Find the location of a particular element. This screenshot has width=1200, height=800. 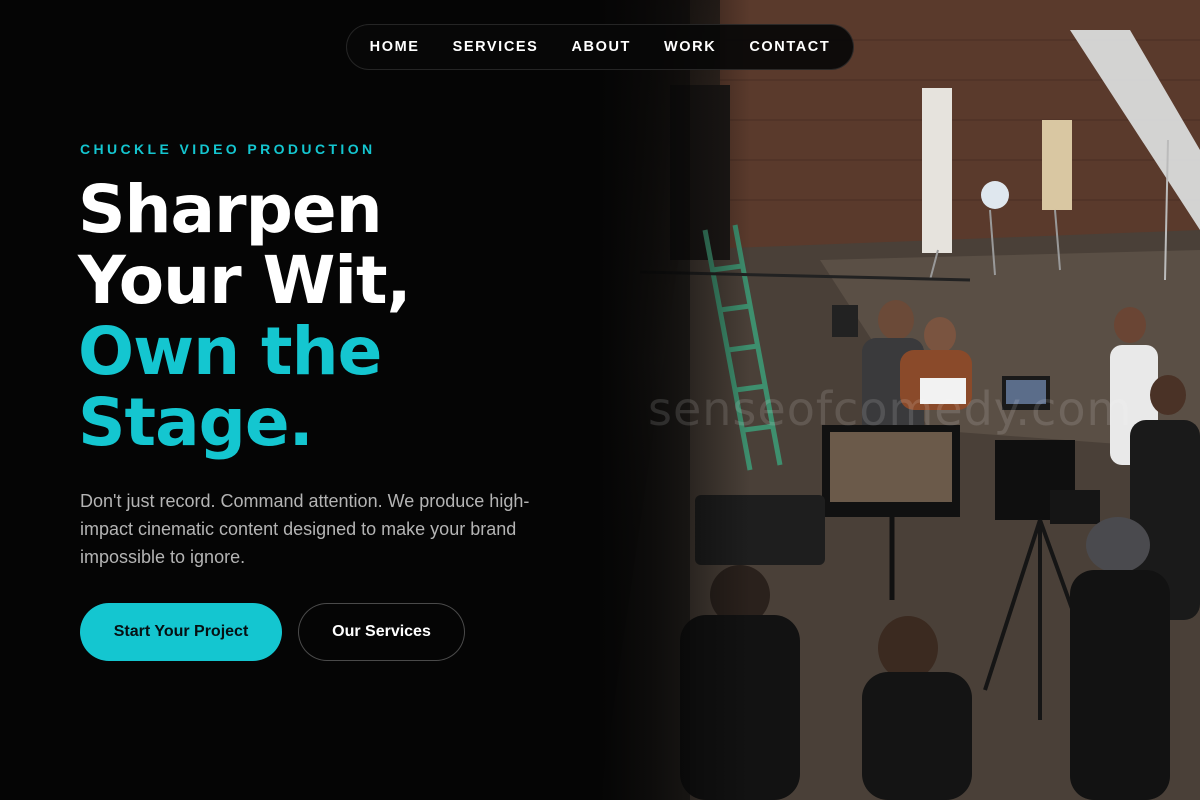

hero-headline: Sharpen Your Wit, Own the Stage. is located at coordinates (245, 316).